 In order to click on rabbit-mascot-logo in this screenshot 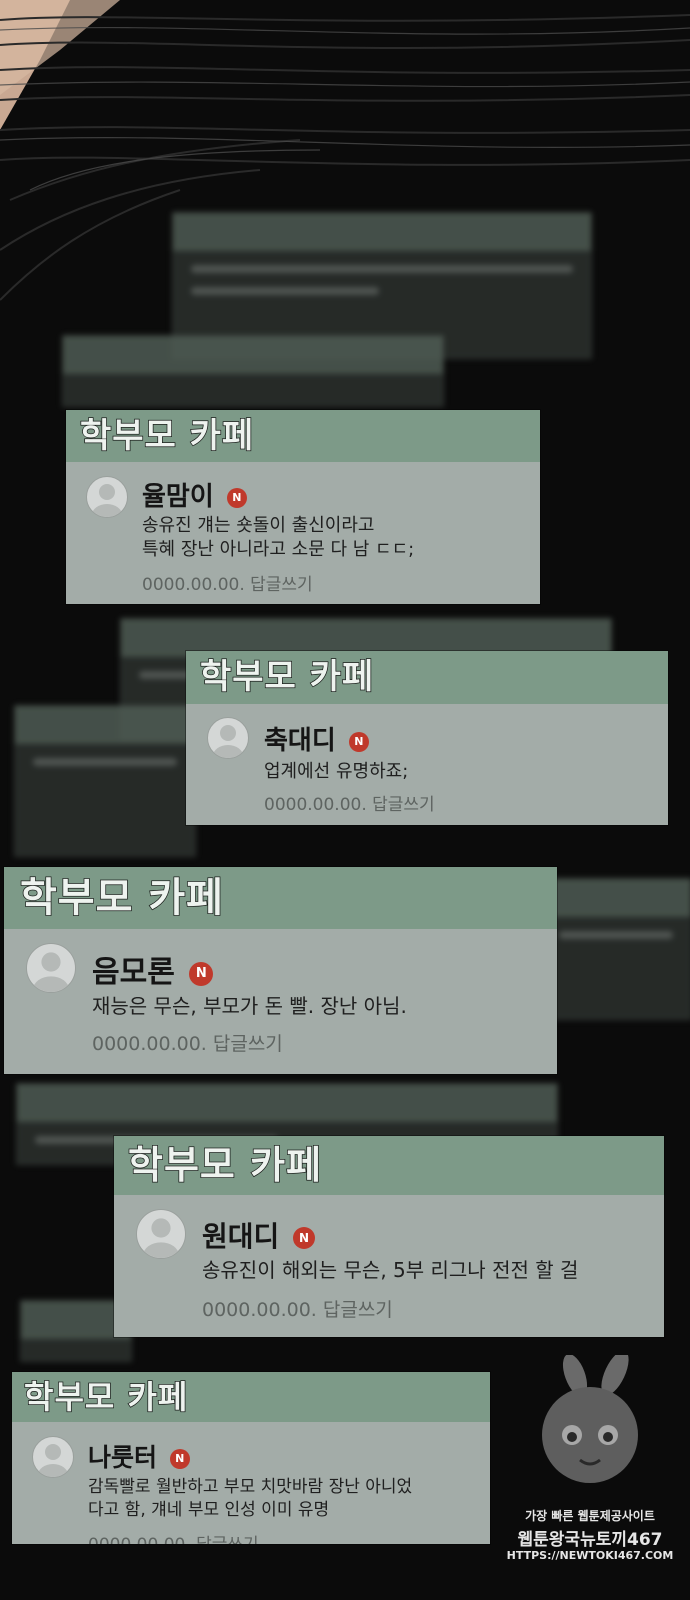, I will do `click(590, 1419)`.